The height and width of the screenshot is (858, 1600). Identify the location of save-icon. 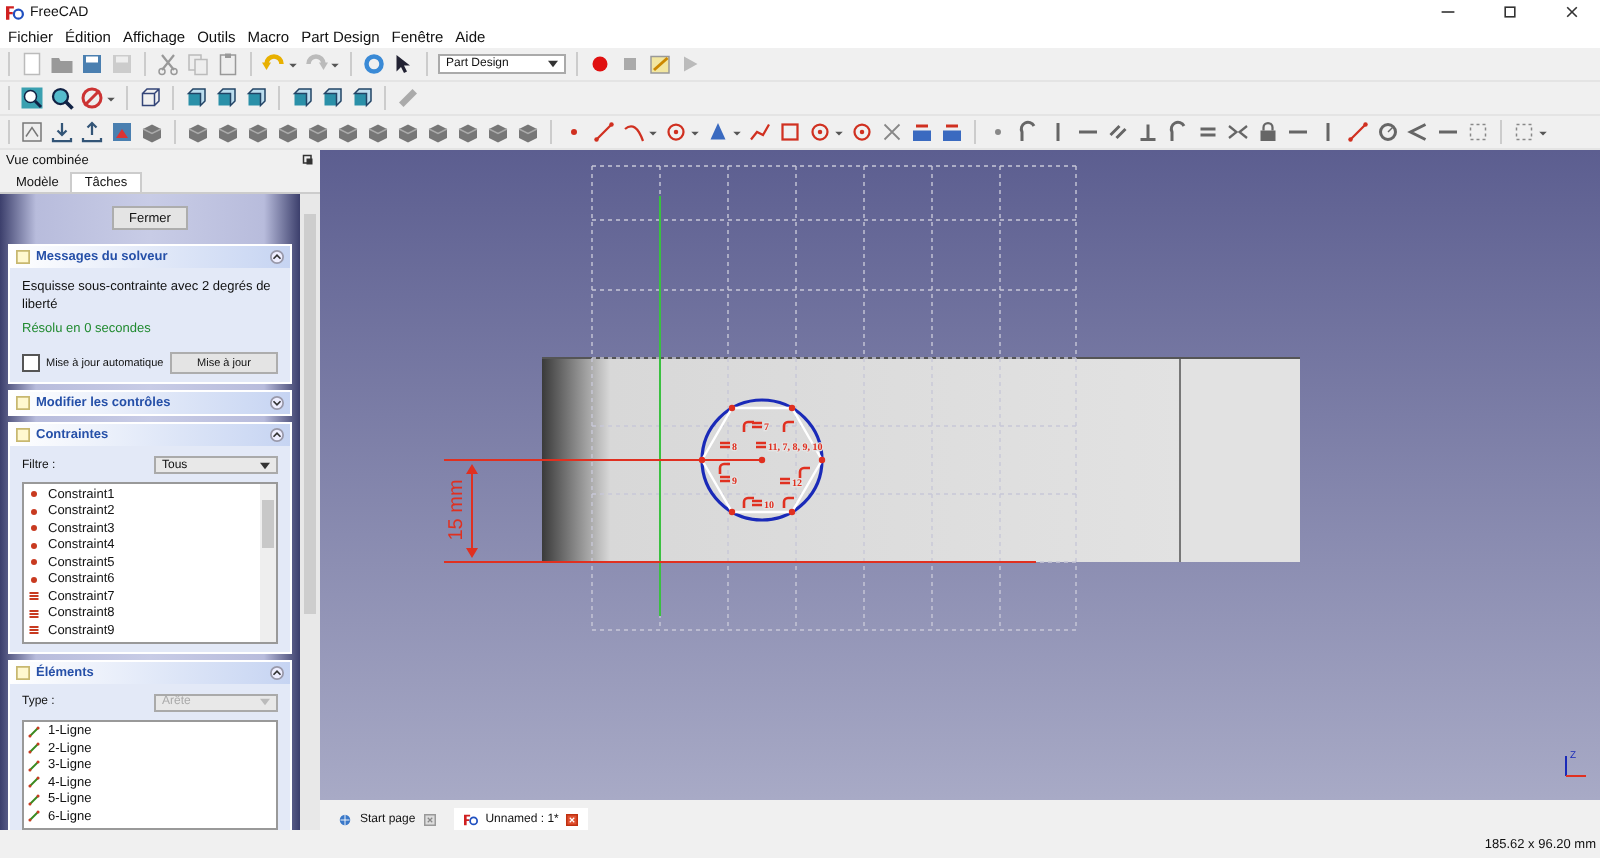
(92, 64).